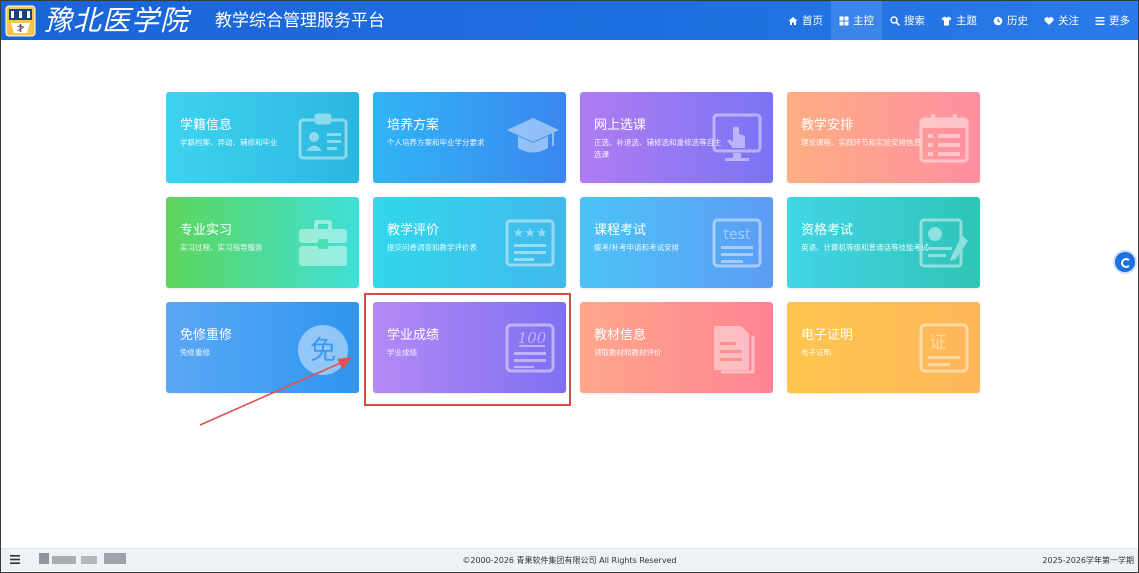 This screenshot has height=573, width=1139. I want to click on nav-label: 主控, so click(863, 21).